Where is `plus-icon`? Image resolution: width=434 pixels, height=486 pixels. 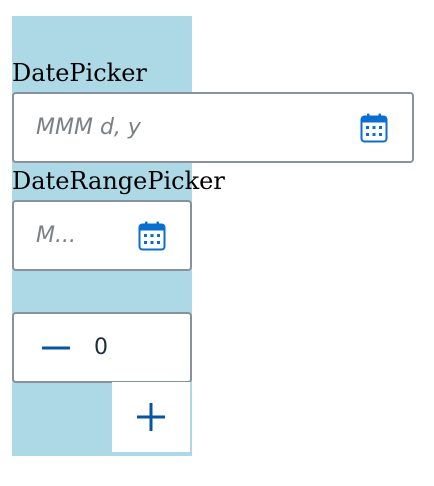
plus-icon is located at coordinates (151, 417).